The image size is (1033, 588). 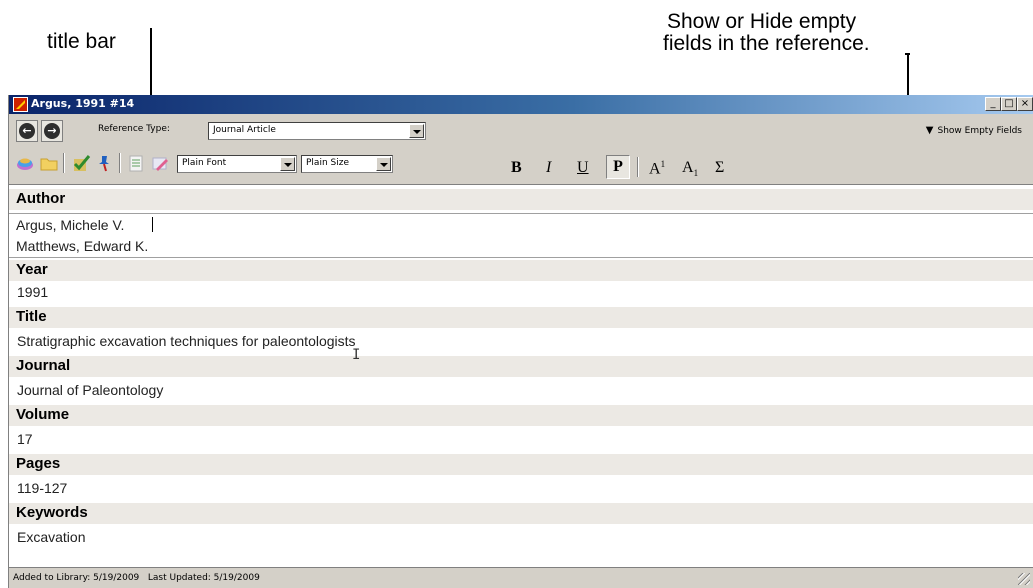 What do you see at coordinates (152, 224) in the screenshot?
I see `text-caret` at bounding box center [152, 224].